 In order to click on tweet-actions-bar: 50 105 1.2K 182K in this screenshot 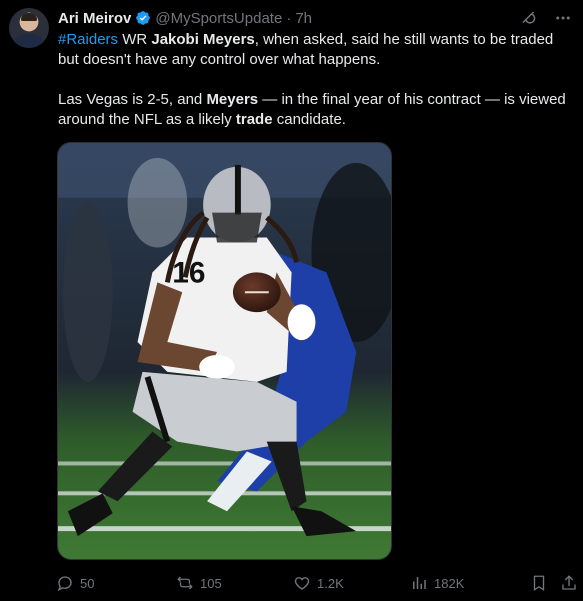, I will do `click(317, 583)`.